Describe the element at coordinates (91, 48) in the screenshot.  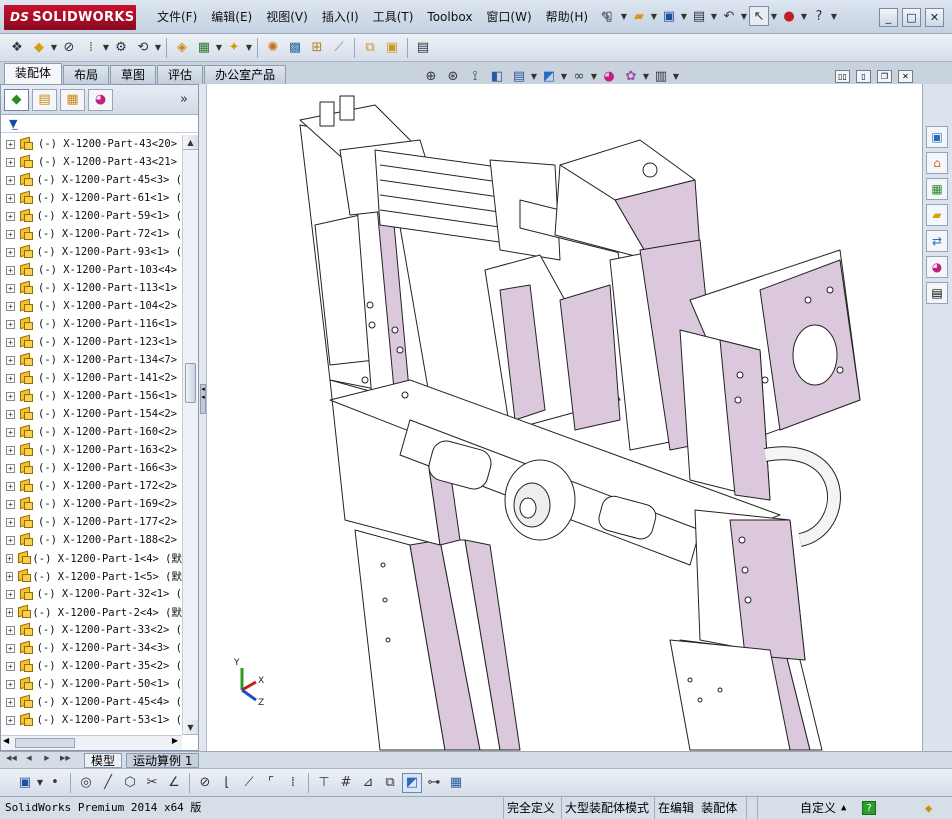
I see `linear-pattern-icon: ⁞` at that location.